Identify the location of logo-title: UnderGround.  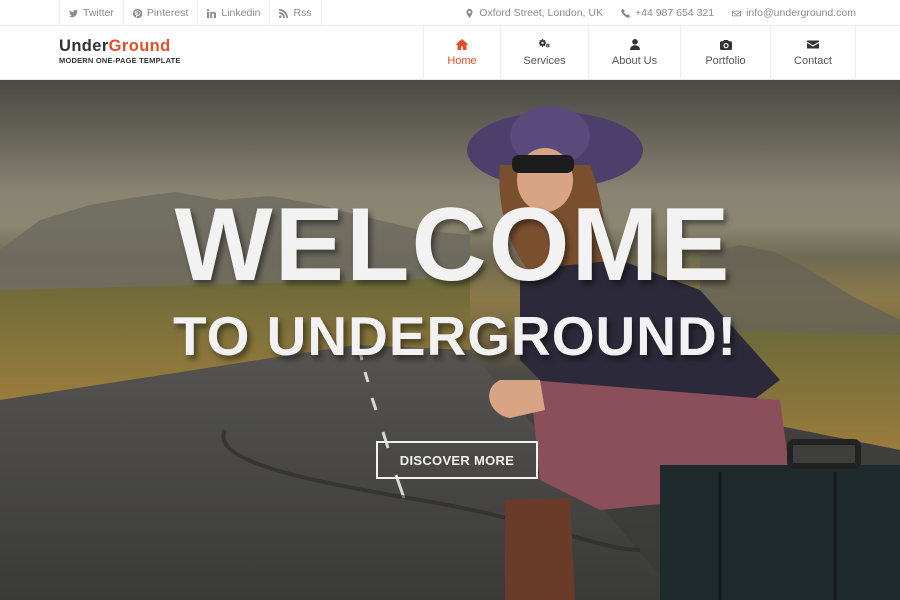
(120, 46).